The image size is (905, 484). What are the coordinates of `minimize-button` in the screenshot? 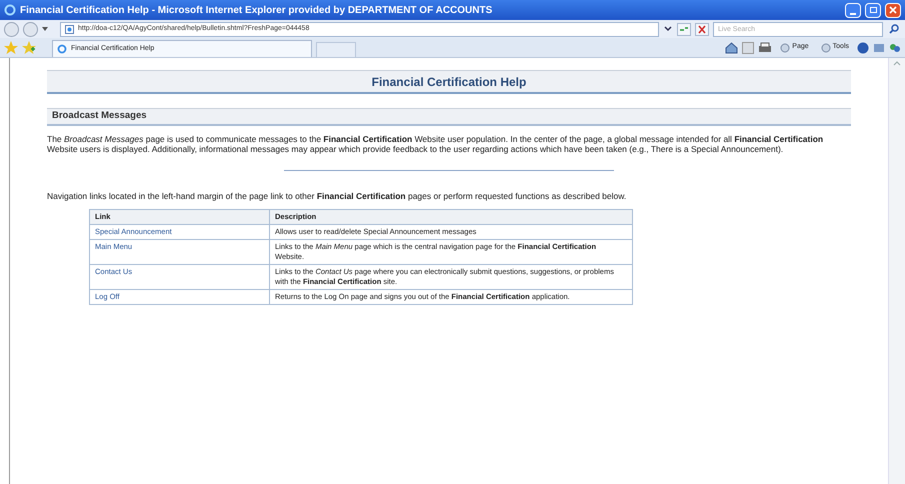 It's located at (853, 10).